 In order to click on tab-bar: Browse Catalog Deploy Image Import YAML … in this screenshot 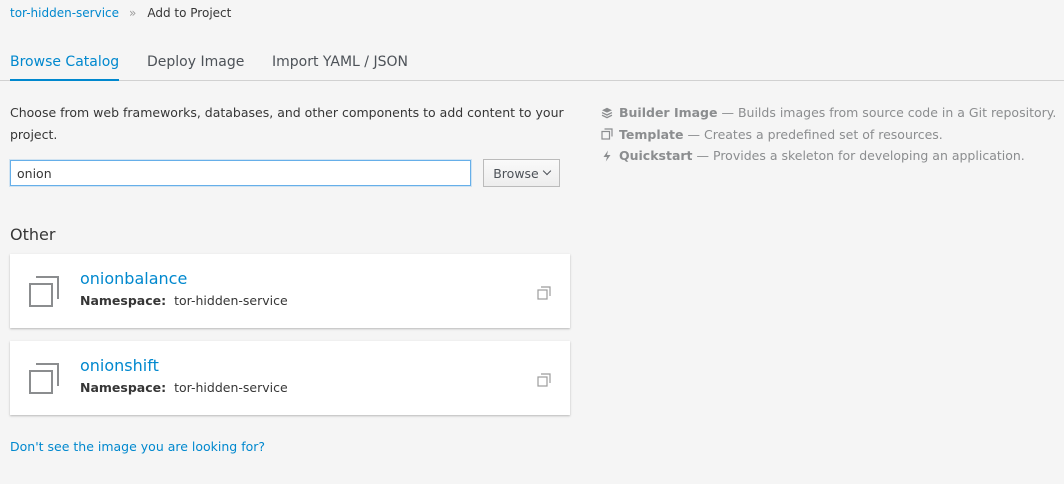, I will do `click(532, 62)`.